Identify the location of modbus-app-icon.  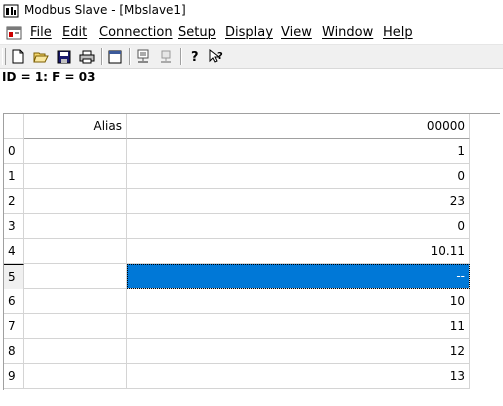
(11, 11).